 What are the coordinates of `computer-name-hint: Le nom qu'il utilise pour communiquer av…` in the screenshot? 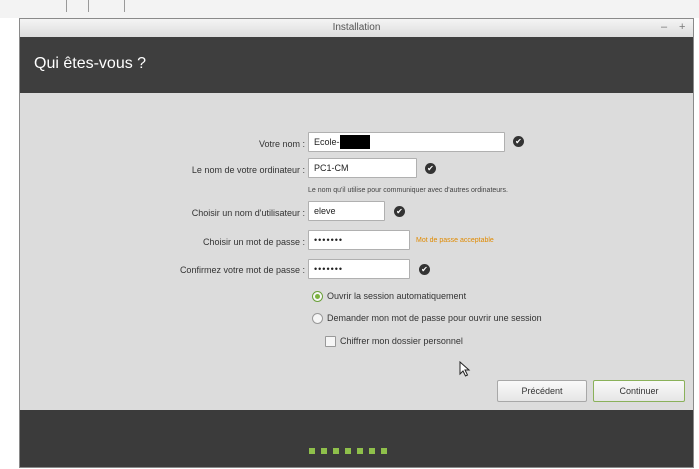 It's located at (408, 190).